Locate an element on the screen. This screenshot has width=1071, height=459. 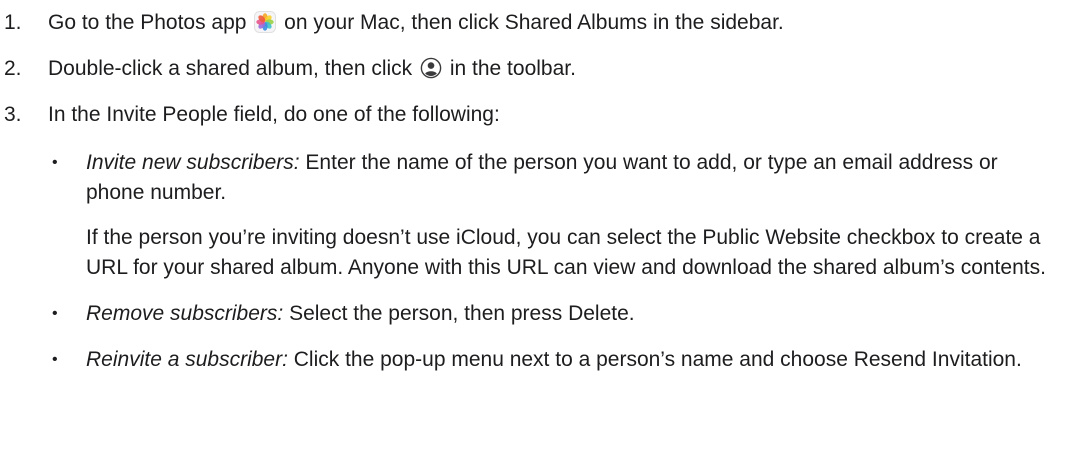
people-button-icon is located at coordinates (431, 68).